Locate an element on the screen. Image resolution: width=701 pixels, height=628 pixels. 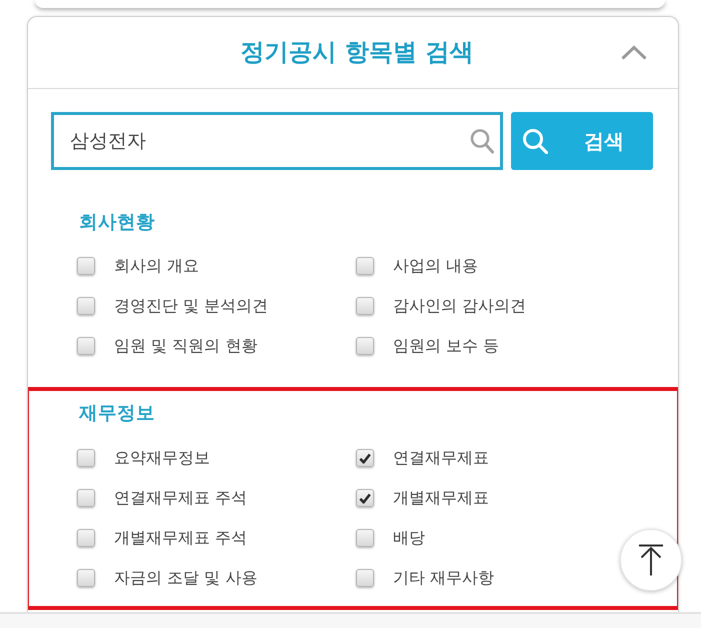
section-heading: 회사현황 is located at coordinates (117, 223).